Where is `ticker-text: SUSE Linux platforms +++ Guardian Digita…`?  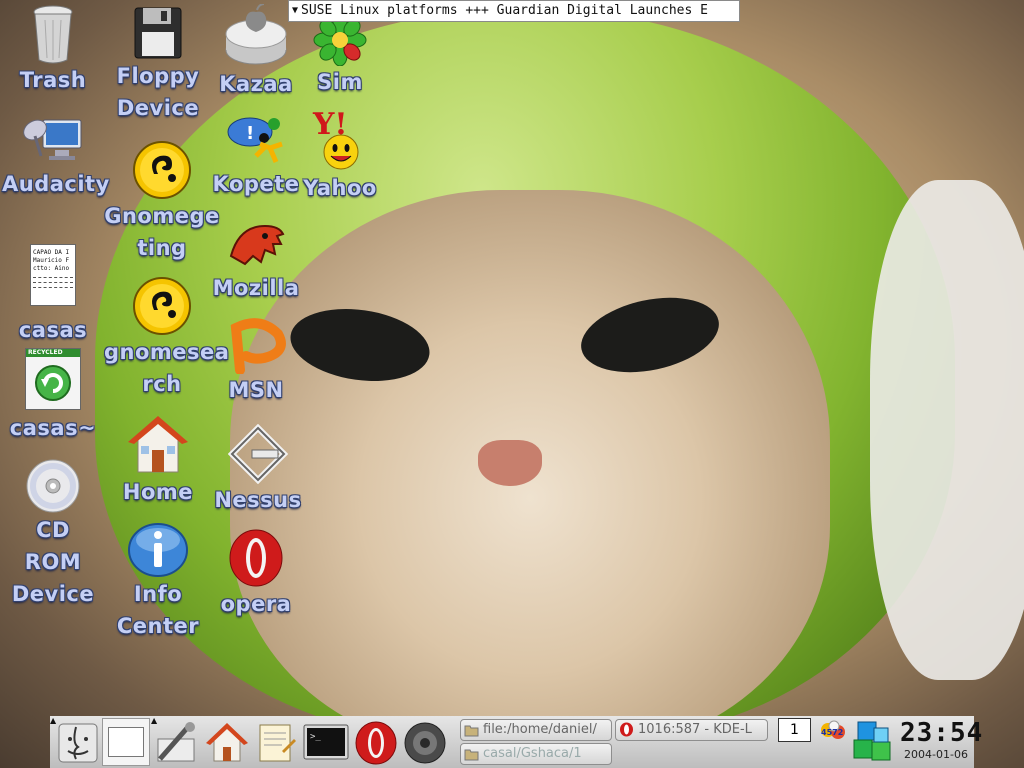 ticker-text: SUSE Linux platforms +++ Guardian Digita… is located at coordinates (504, 10).